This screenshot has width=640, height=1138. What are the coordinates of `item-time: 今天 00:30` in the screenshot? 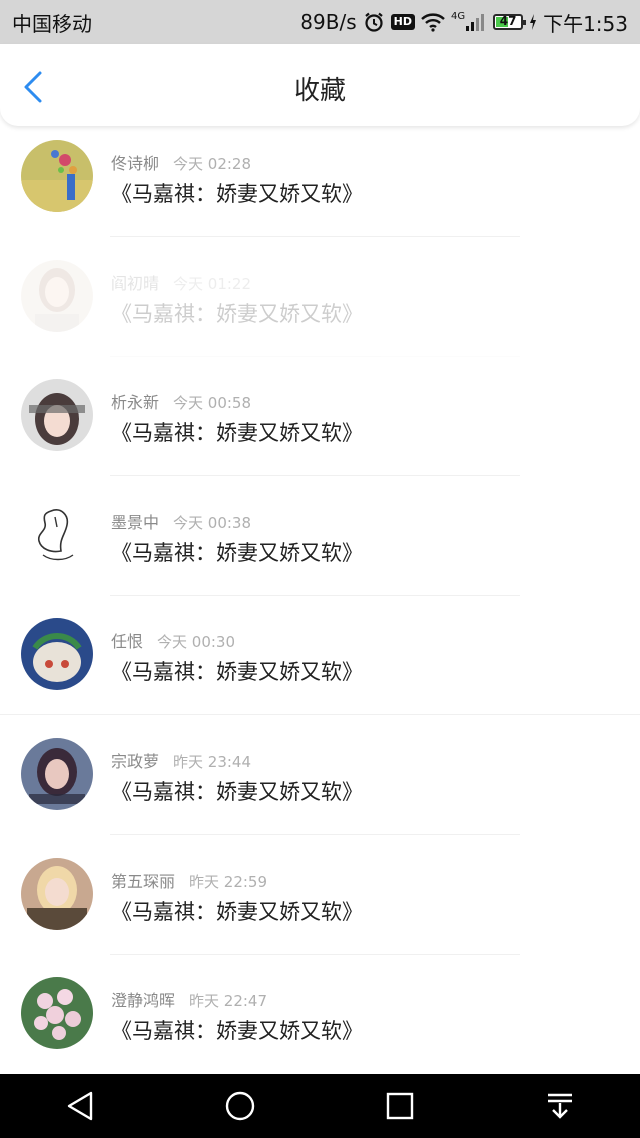 It's located at (196, 642).